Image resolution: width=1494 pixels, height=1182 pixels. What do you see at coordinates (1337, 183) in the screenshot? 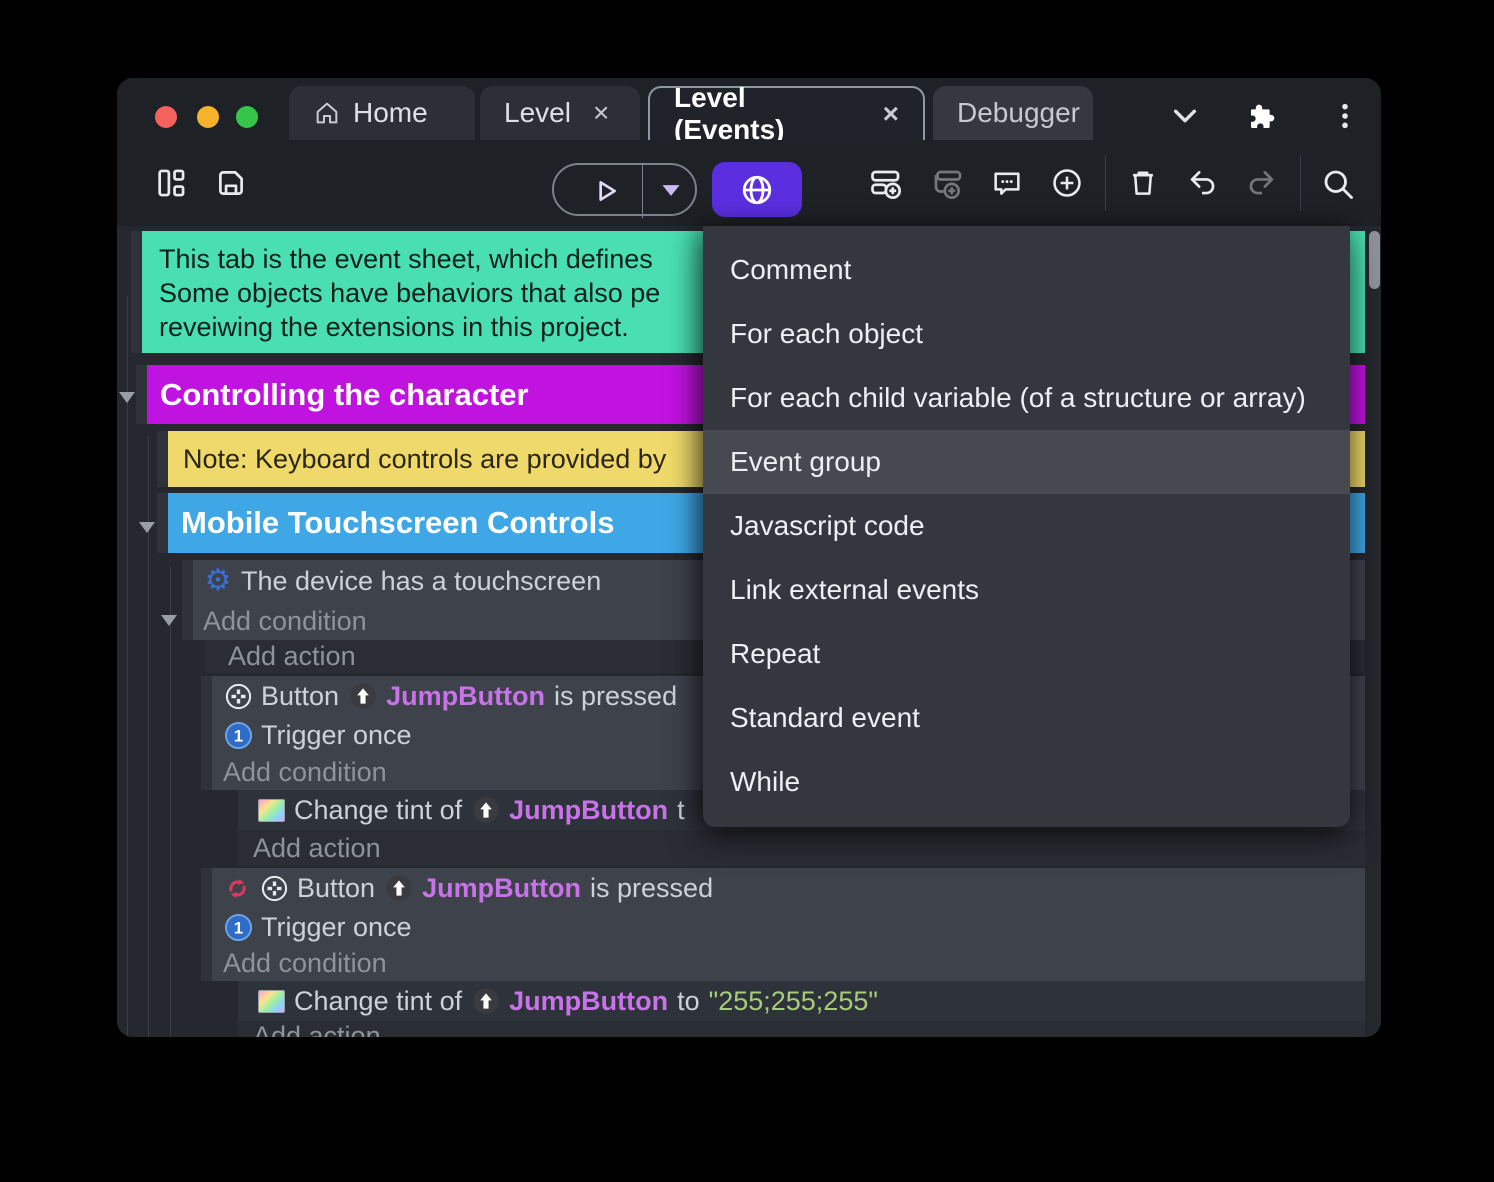
I see `search-icon` at bounding box center [1337, 183].